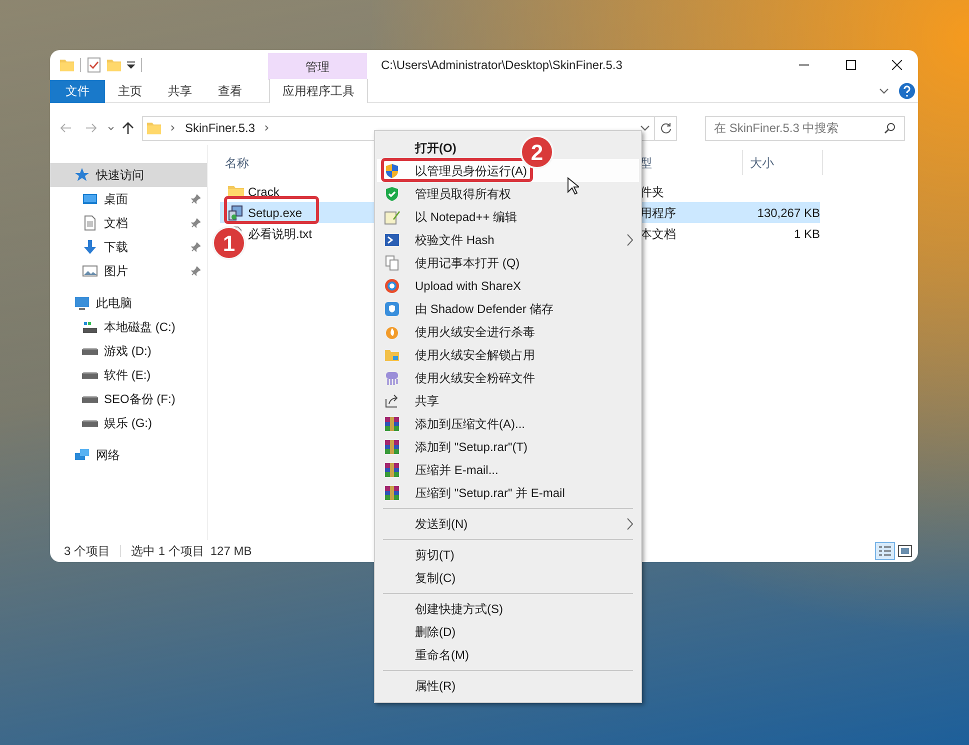  What do you see at coordinates (280, 234) in the screenshot?
I see `file-name: 必看说明.txt` at bounding box center [280, 234].